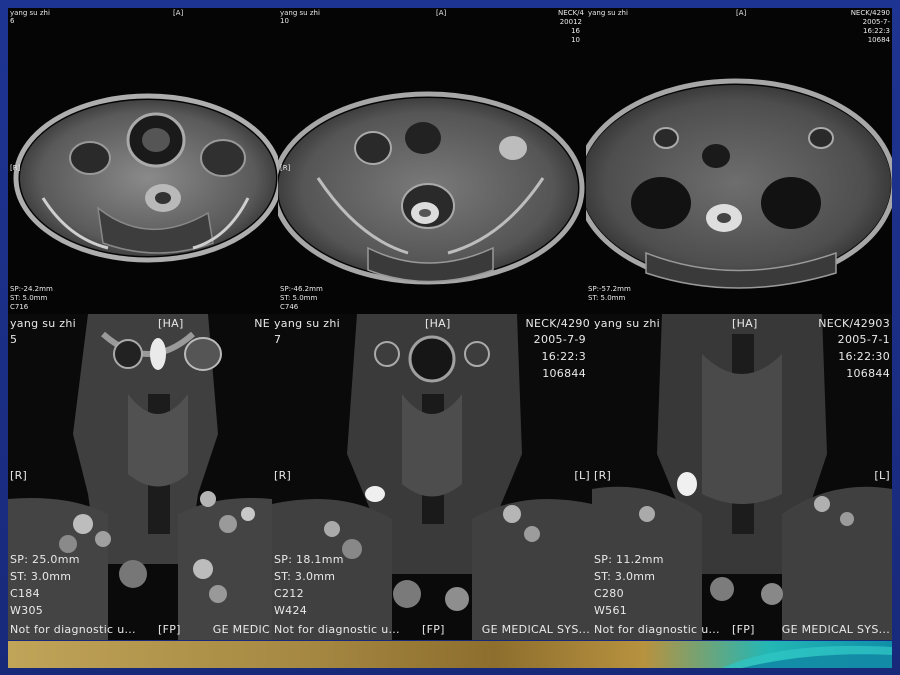  Describe the element at coordinates (559, 339) in the screenshot. I see `study-date: 2005-7-9` at that location.